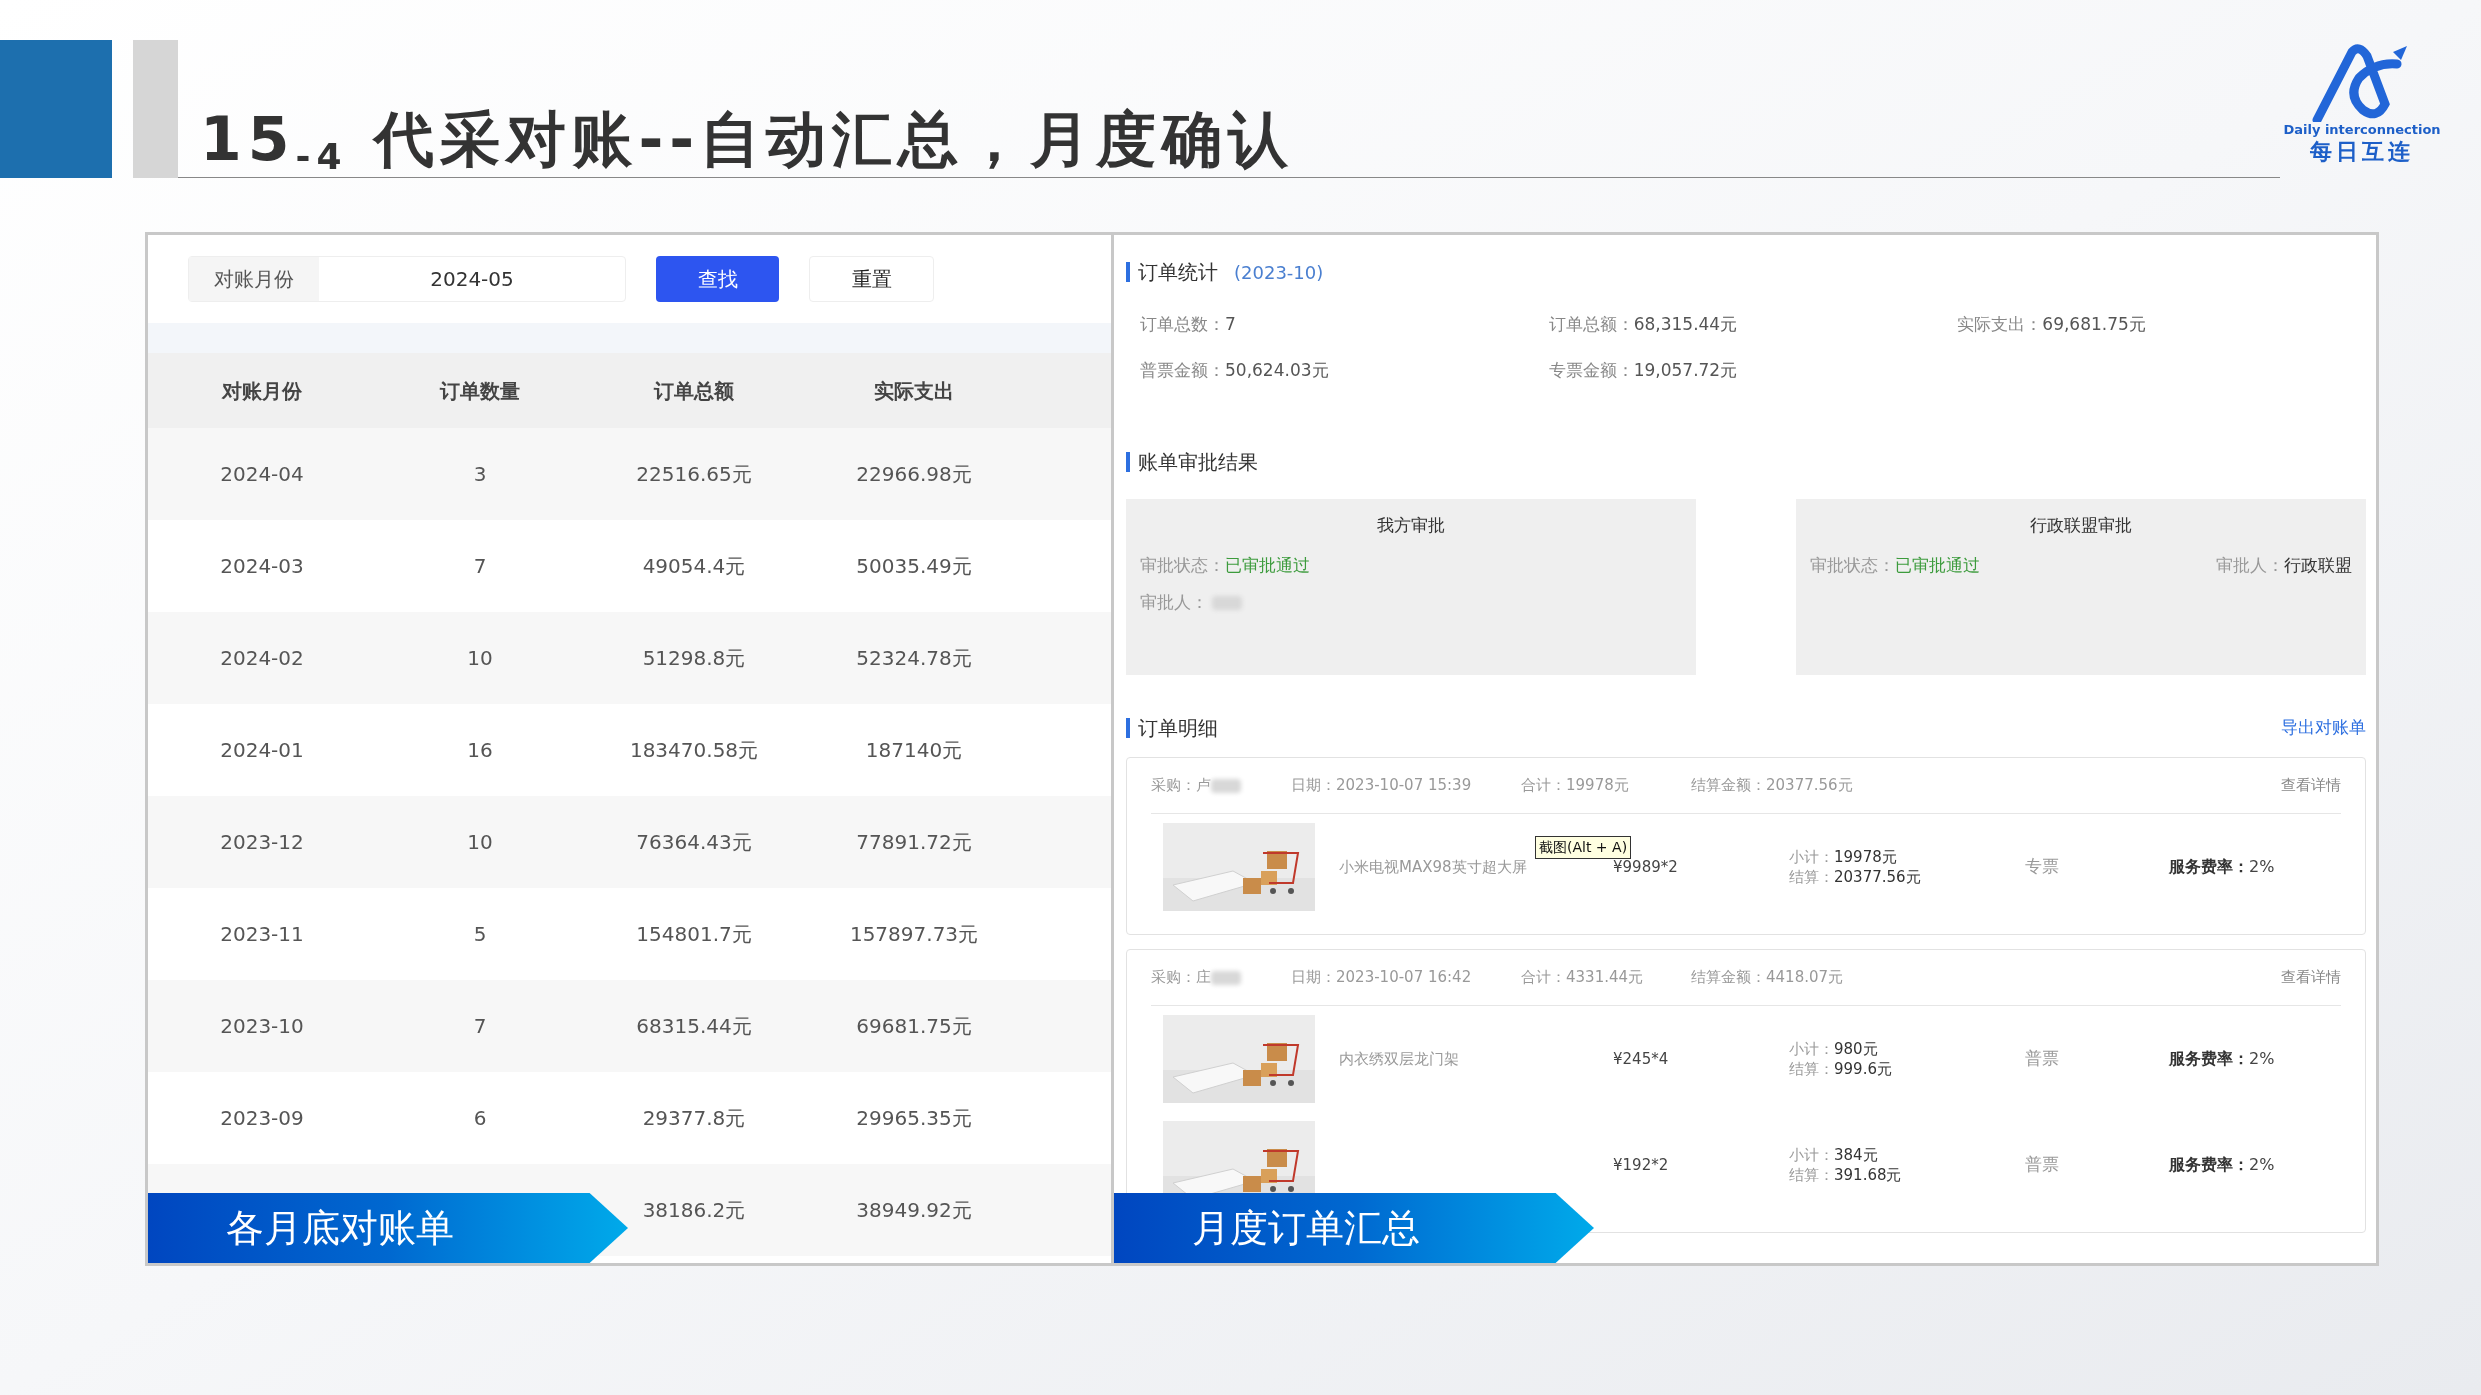 This screenshot has height=1395, width=2481. What do you see at coordinates (262, 474) in the screenshot?
I see `table-cell-text: 2024-04` at bounding box center [262, 474].